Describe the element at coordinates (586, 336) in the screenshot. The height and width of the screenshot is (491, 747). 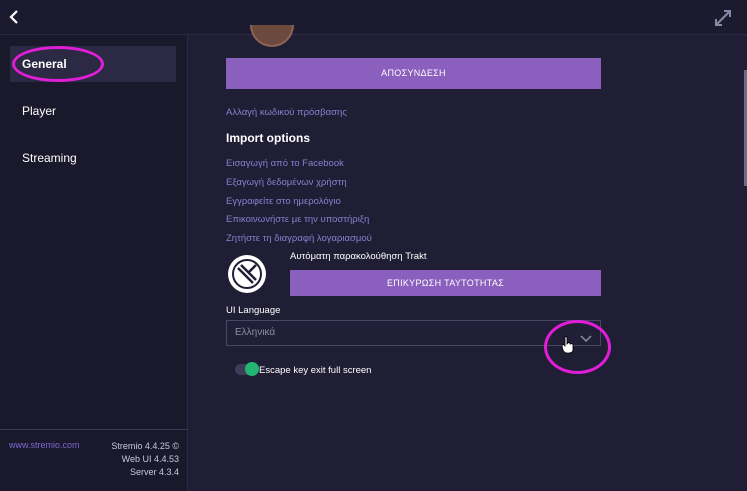
I see `chevron-down-icon` at that location.